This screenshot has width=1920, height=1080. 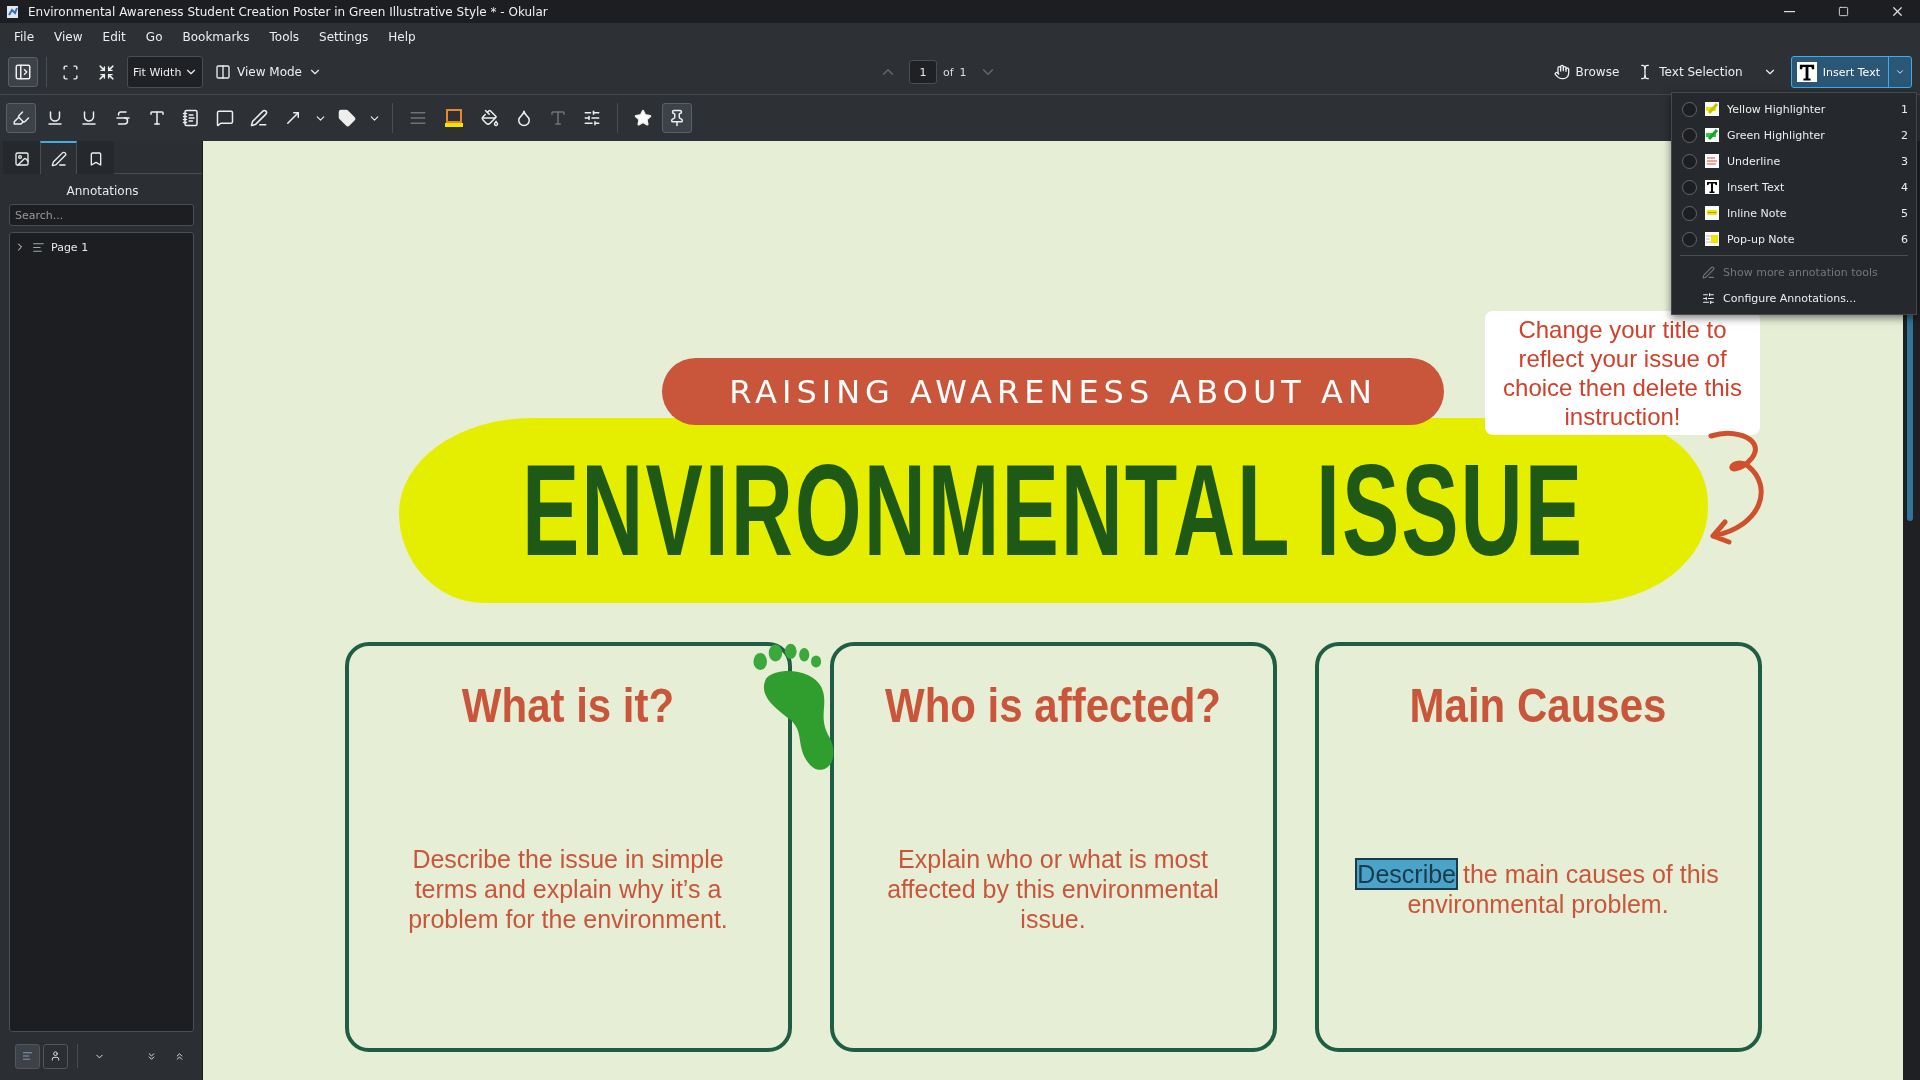 What do you see at coordinates (89, 118) in the screenshot?
I see `squiggle-underline-icon` at bounding box center [89, 118].